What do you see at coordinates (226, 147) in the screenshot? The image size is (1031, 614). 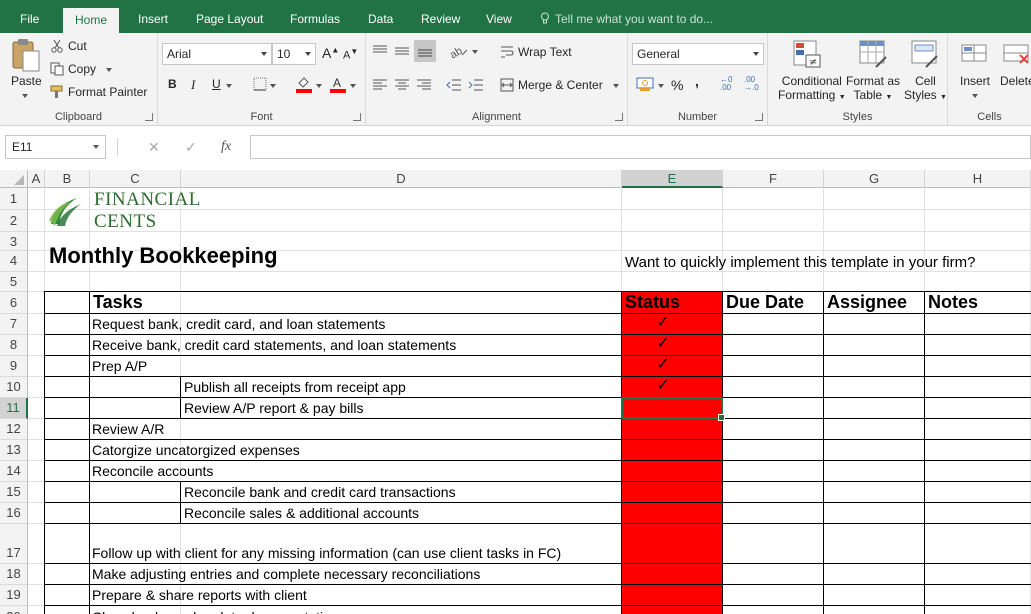 I see `insert-function-icon: fx` at bounding box center [226, 147].